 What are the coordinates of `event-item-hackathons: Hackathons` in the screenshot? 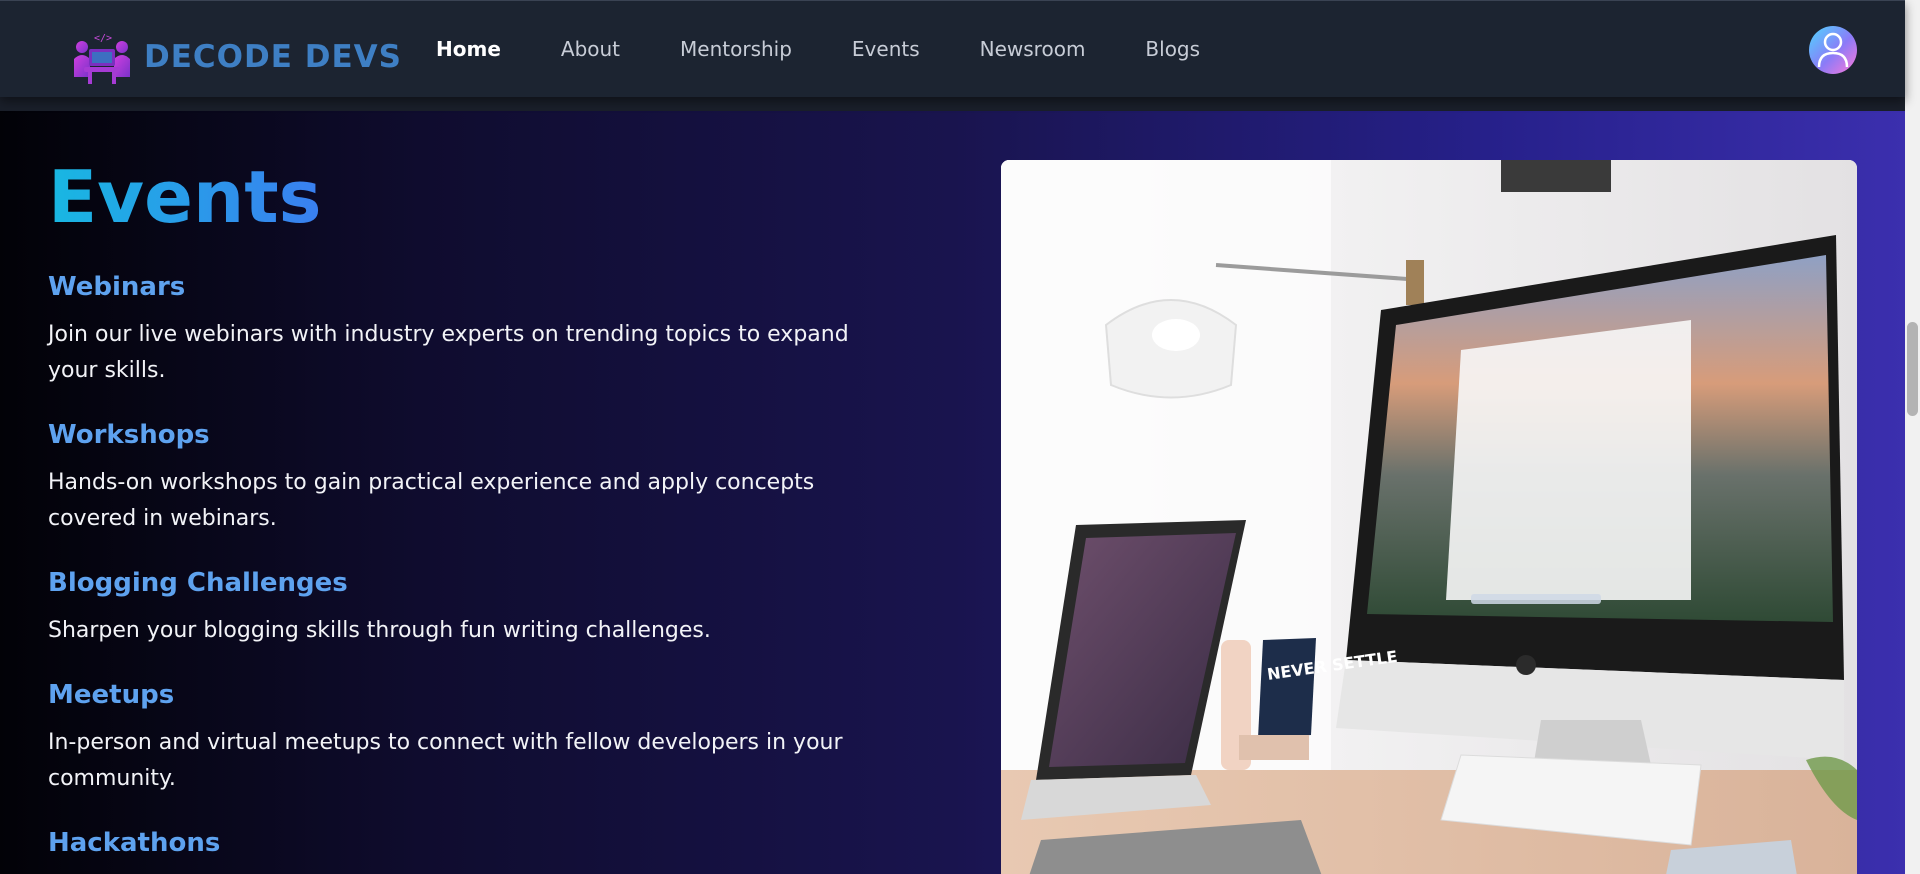 It's located at (468, 843).